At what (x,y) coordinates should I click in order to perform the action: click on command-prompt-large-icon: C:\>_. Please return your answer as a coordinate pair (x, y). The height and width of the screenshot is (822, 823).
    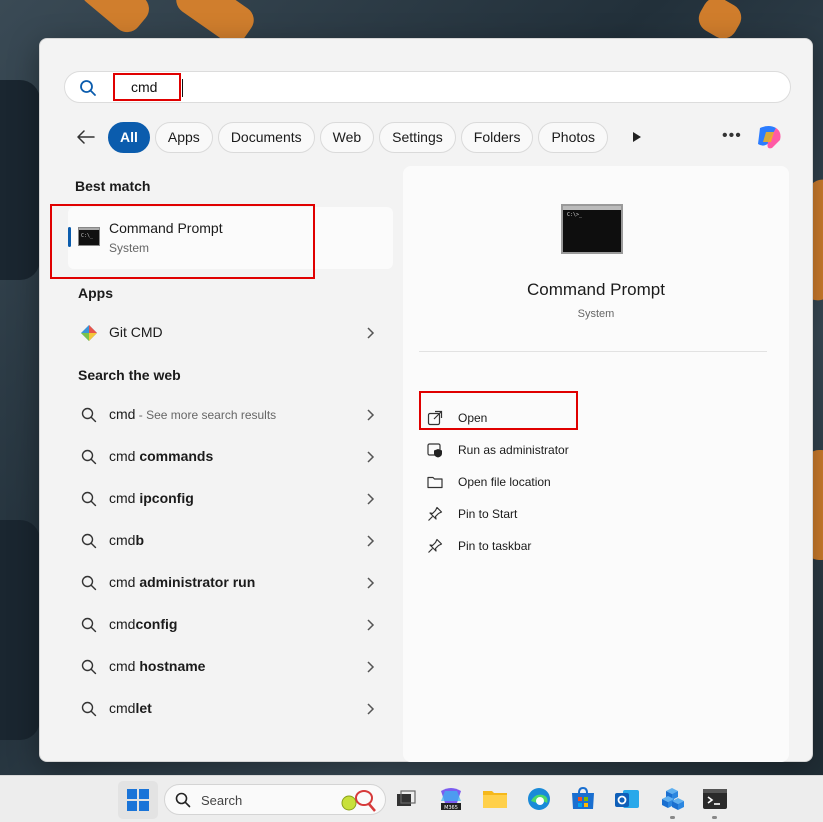
    Looking at the image, I should click on (592, 229).